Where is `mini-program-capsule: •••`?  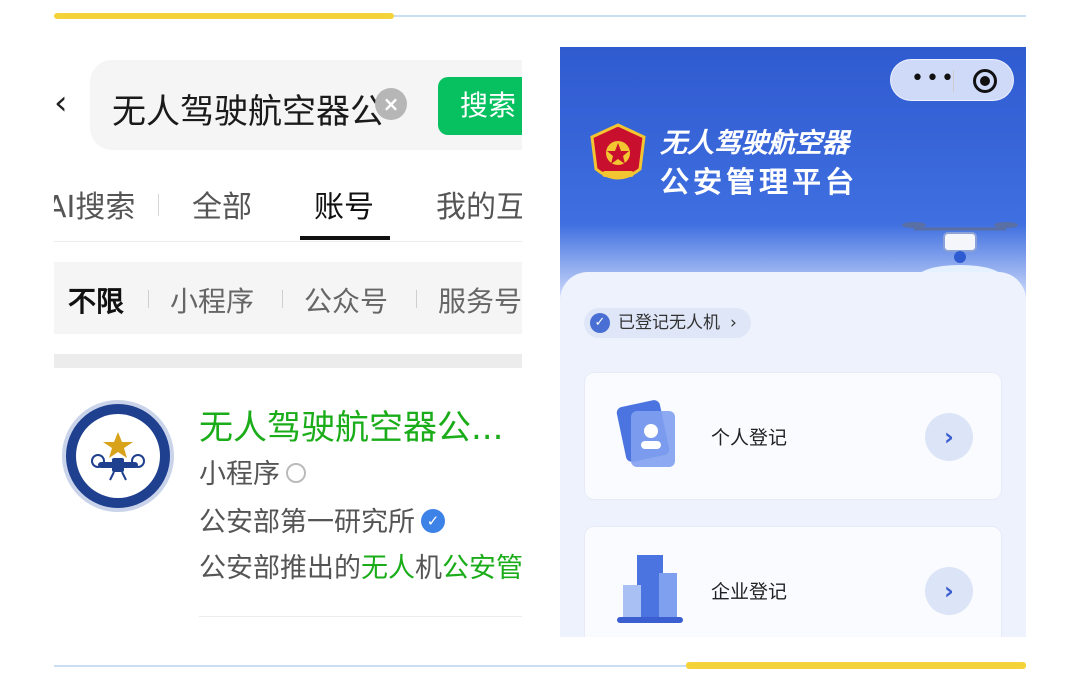 mini-program-capsule: ••• is located at coordinates (952, 80).